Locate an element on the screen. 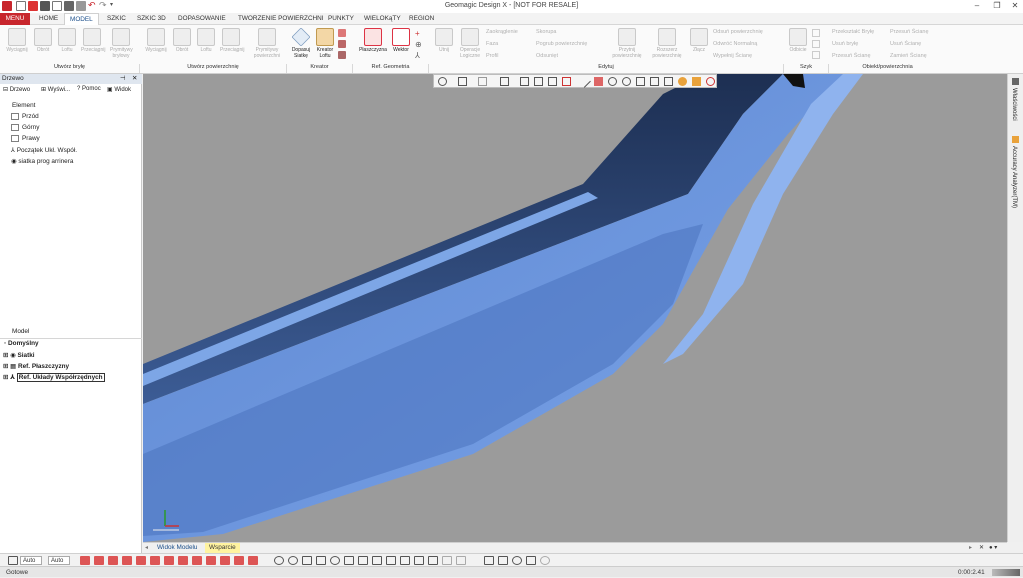  loft-wizard-button: Kreator Loftu is located at coordinates (325, 45).